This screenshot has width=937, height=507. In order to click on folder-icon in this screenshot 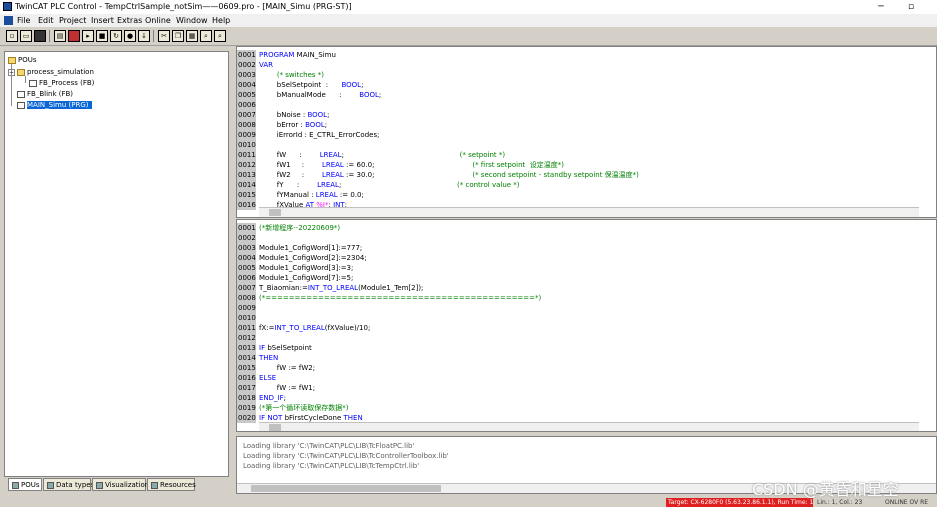, I will do `click(21, 72)`.